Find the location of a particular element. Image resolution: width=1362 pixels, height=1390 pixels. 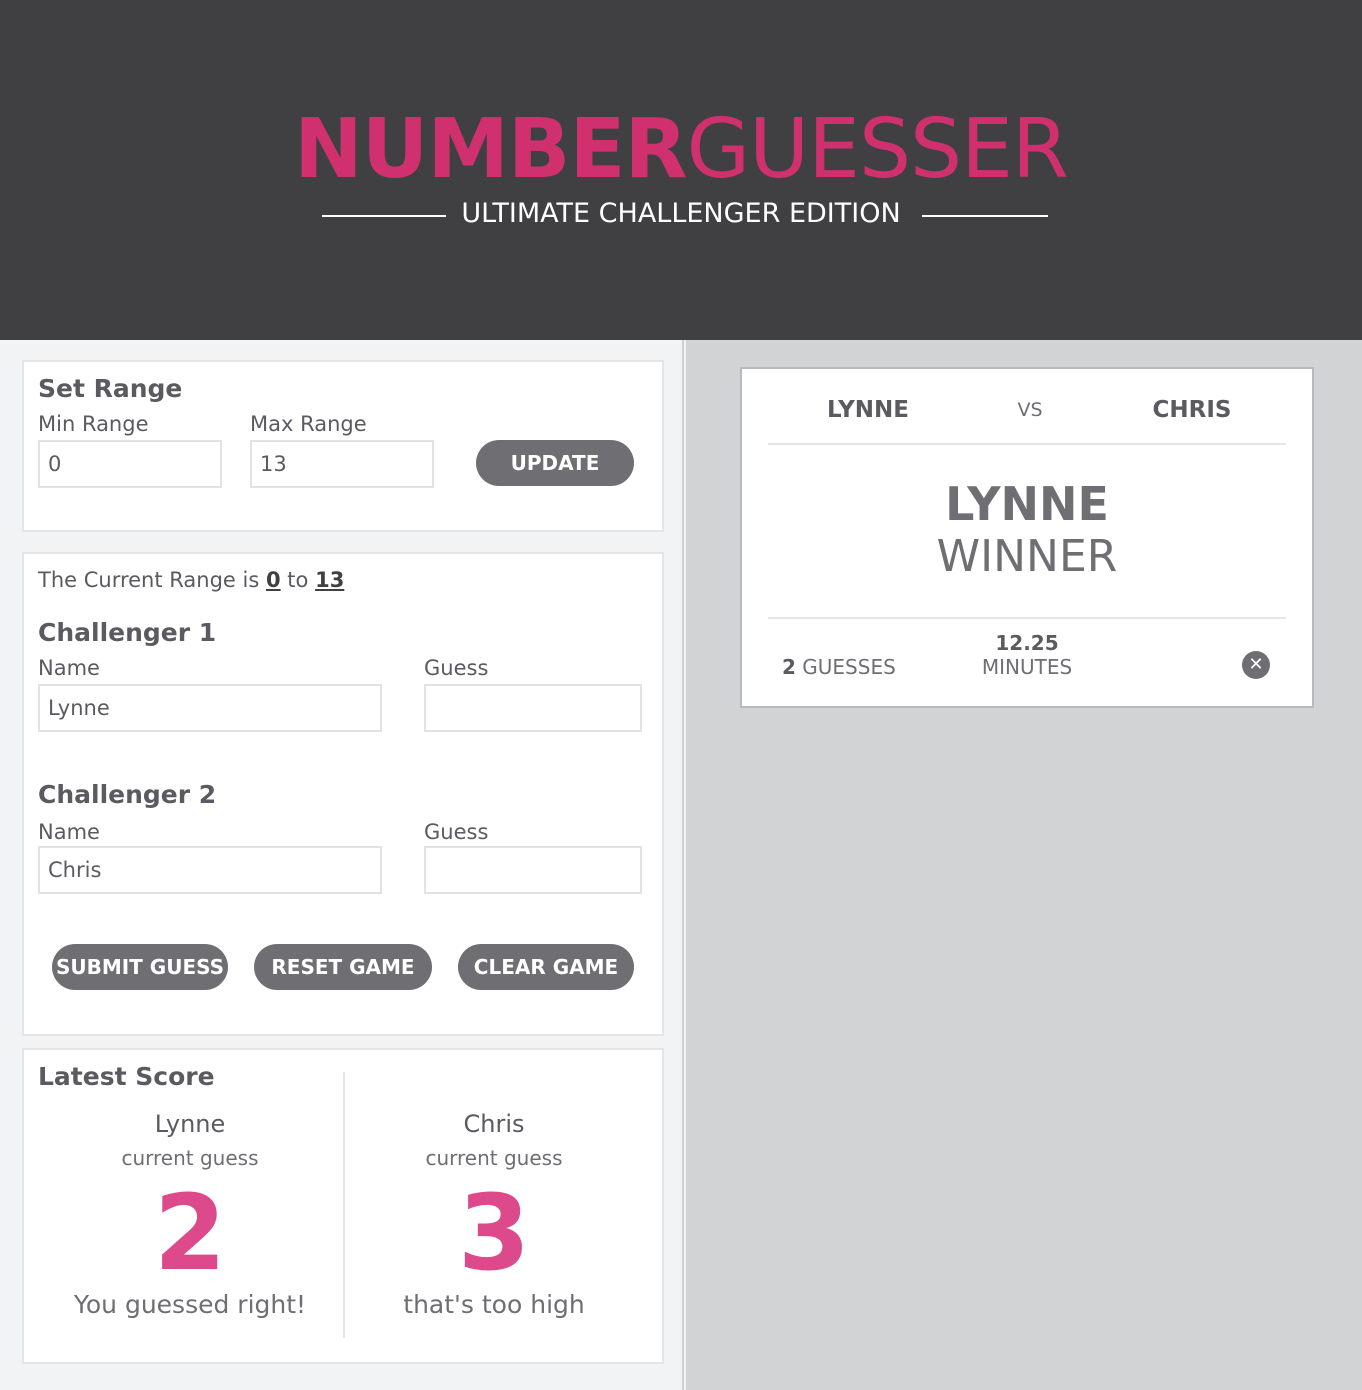

challenger2-title: Challenger 2 is located at coordinates (127, 794).